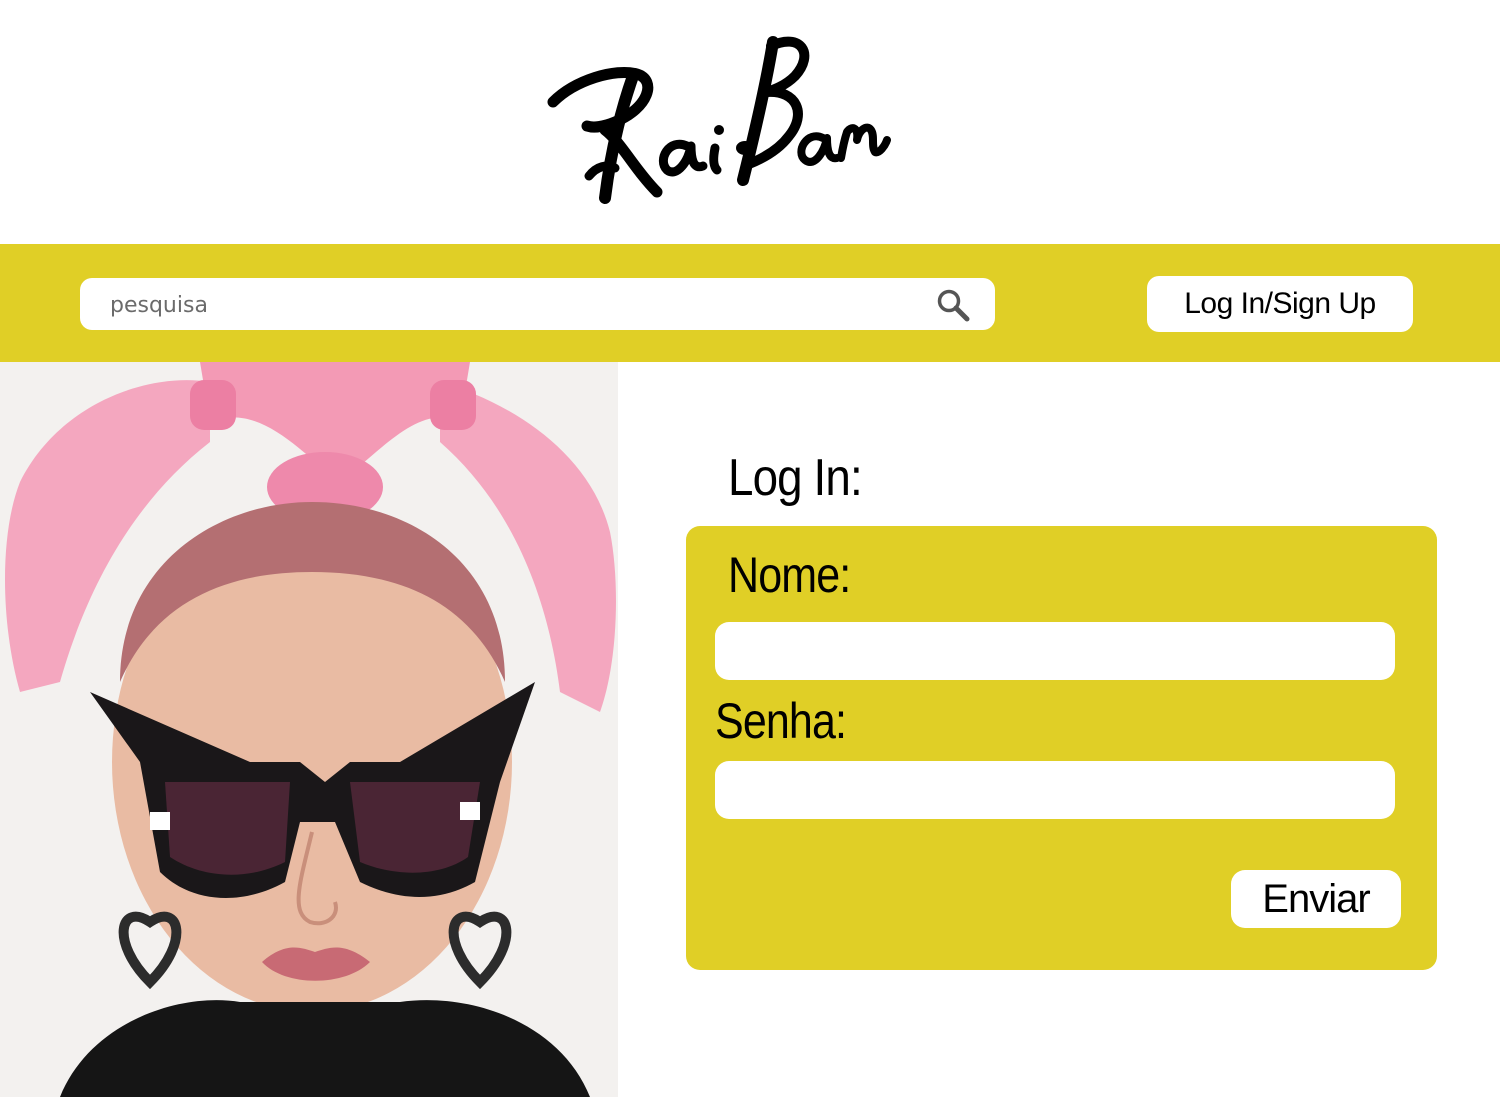  I want to click on password-label: Senha:, so click(781, 721).